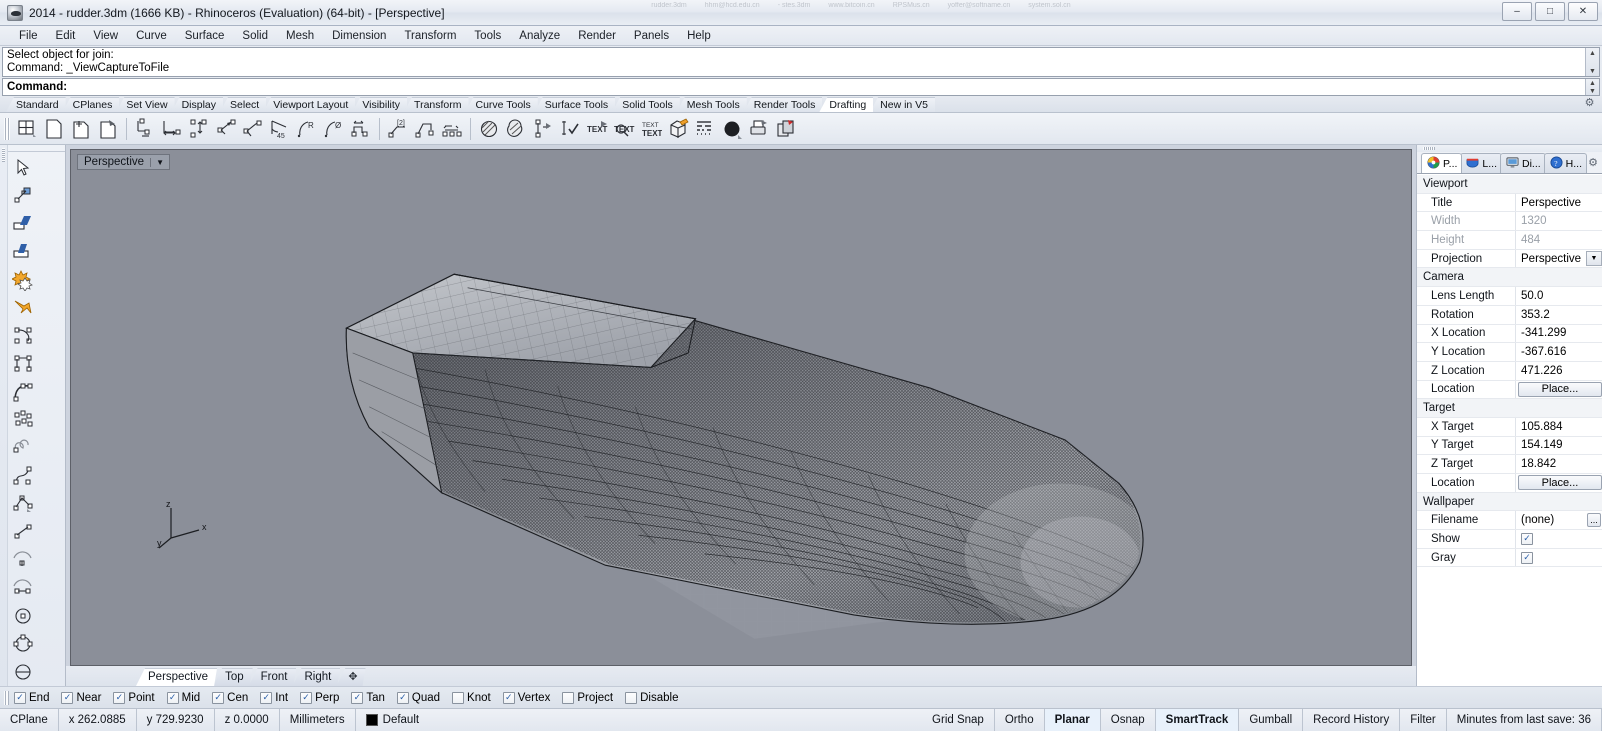 The image size is (1602, 731). Describe the element at coordinates (759, 129) in the screenshot. I see `print-icon` at that location.